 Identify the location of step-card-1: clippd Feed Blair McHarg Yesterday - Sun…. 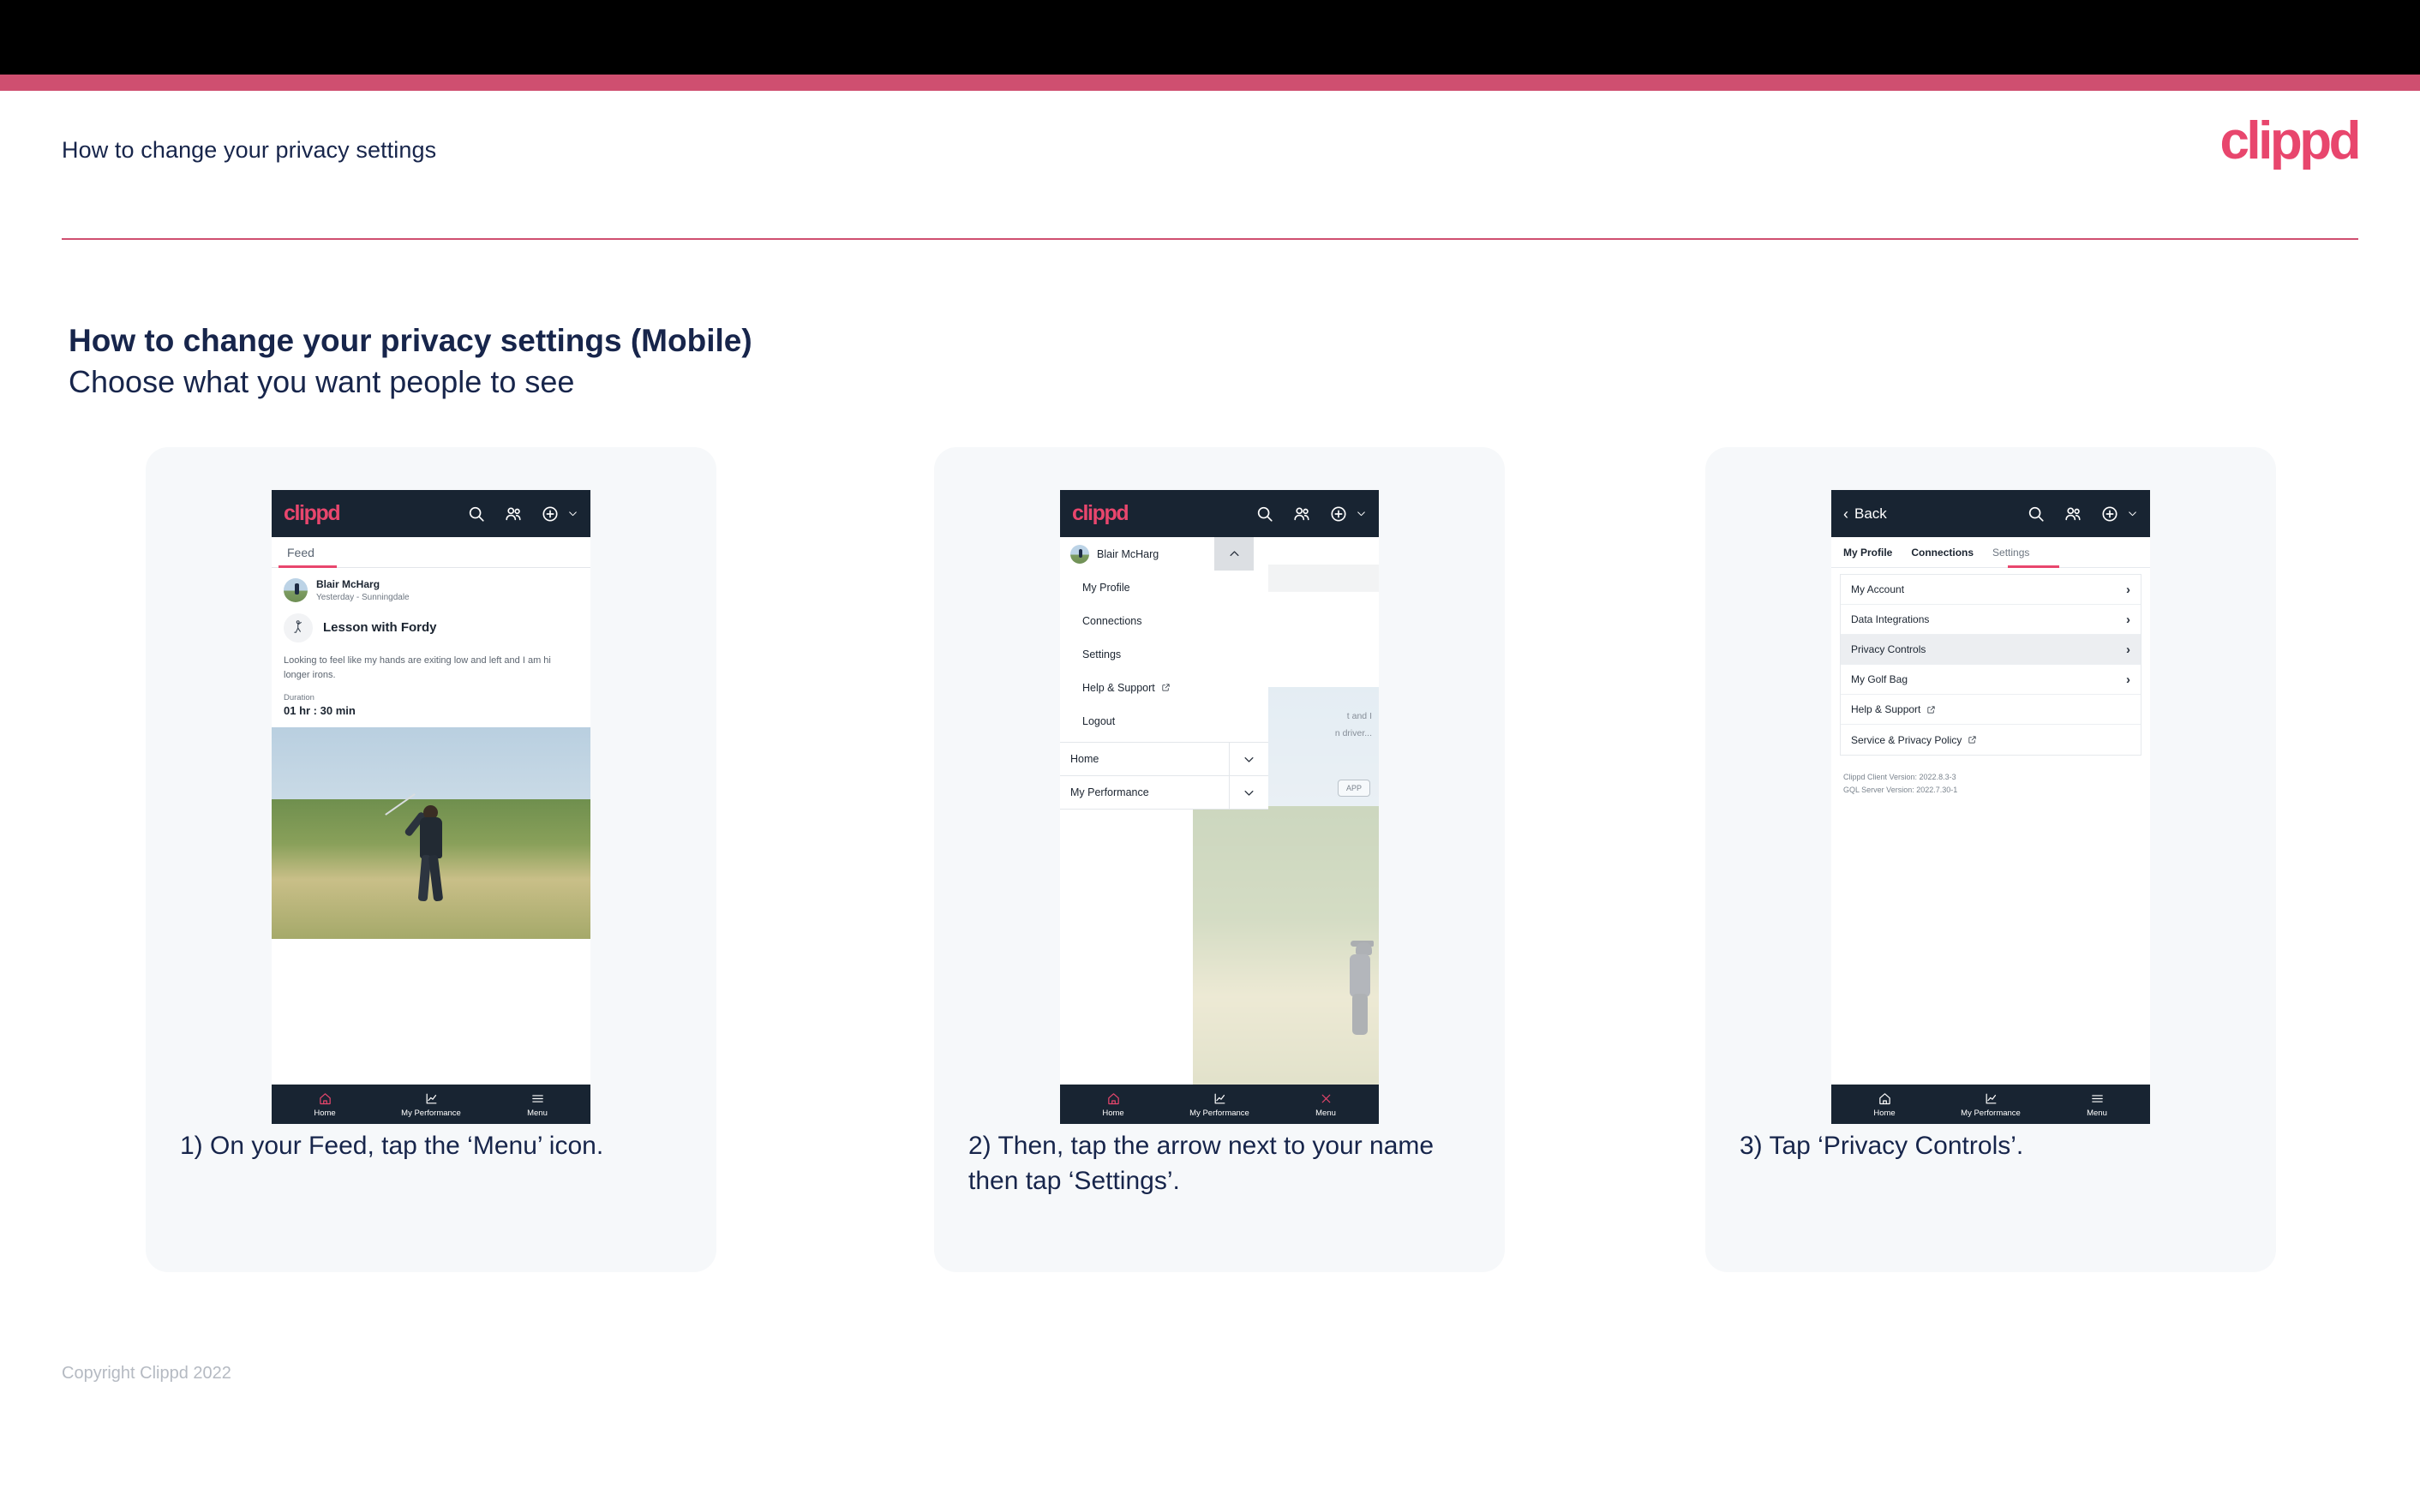
(431, 860).